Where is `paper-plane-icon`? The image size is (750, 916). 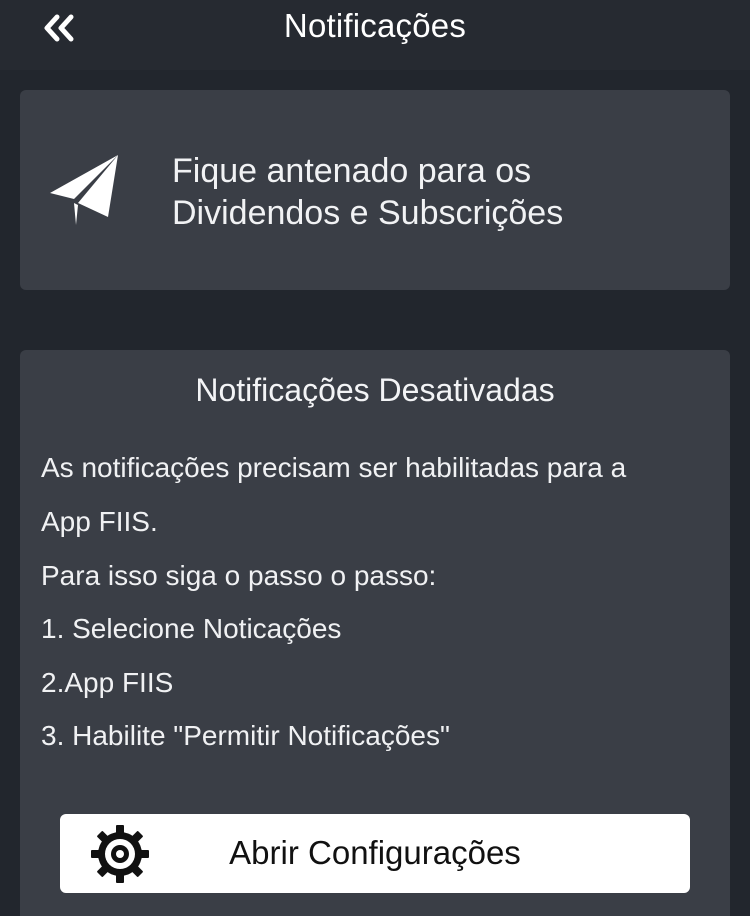
paper-plane-icon is located at coordinates (84, 190).